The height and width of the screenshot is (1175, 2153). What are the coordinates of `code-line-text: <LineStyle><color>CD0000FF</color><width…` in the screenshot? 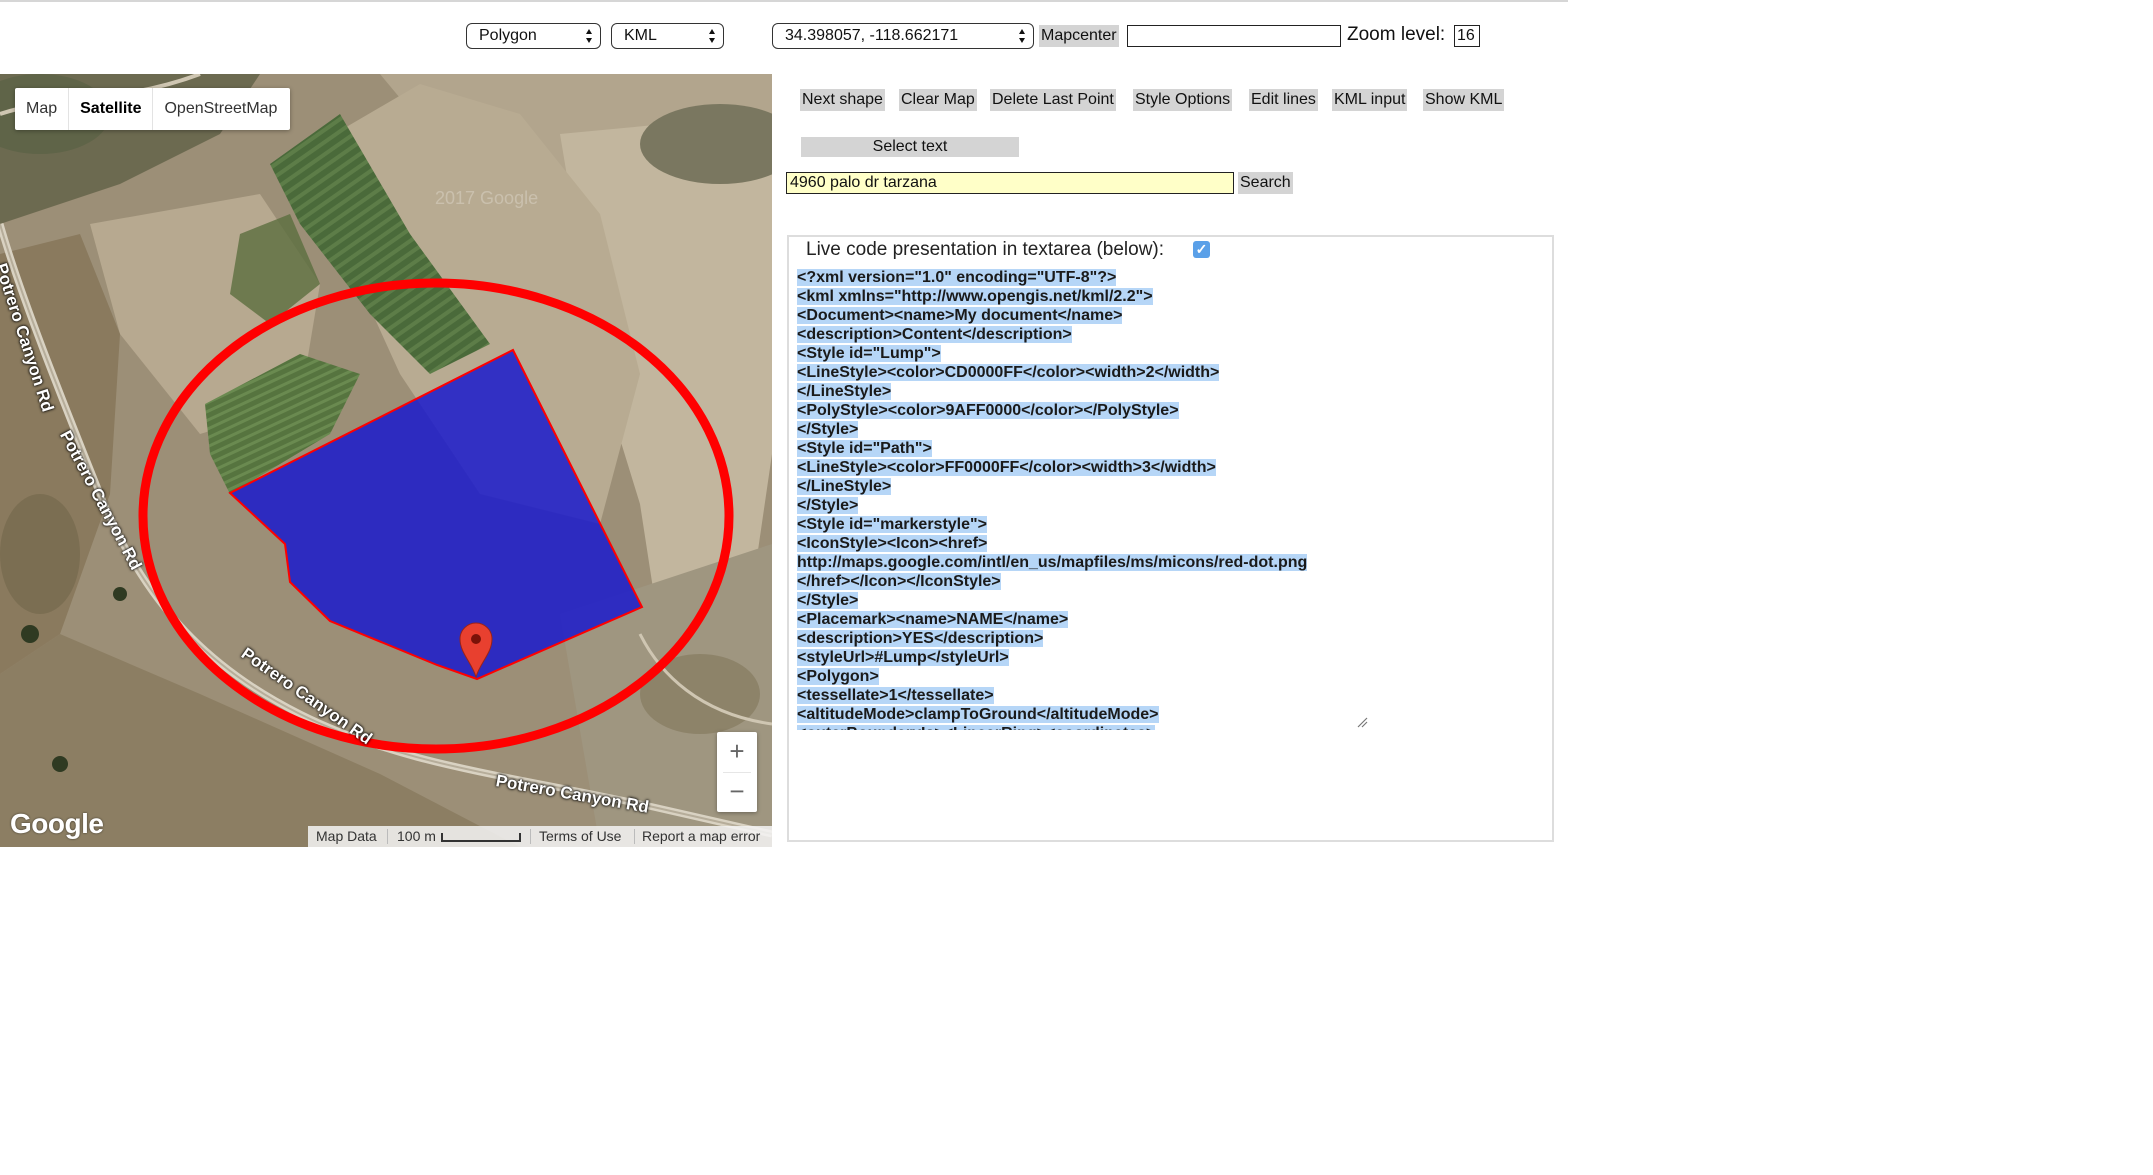 It's located at (1008, 372).